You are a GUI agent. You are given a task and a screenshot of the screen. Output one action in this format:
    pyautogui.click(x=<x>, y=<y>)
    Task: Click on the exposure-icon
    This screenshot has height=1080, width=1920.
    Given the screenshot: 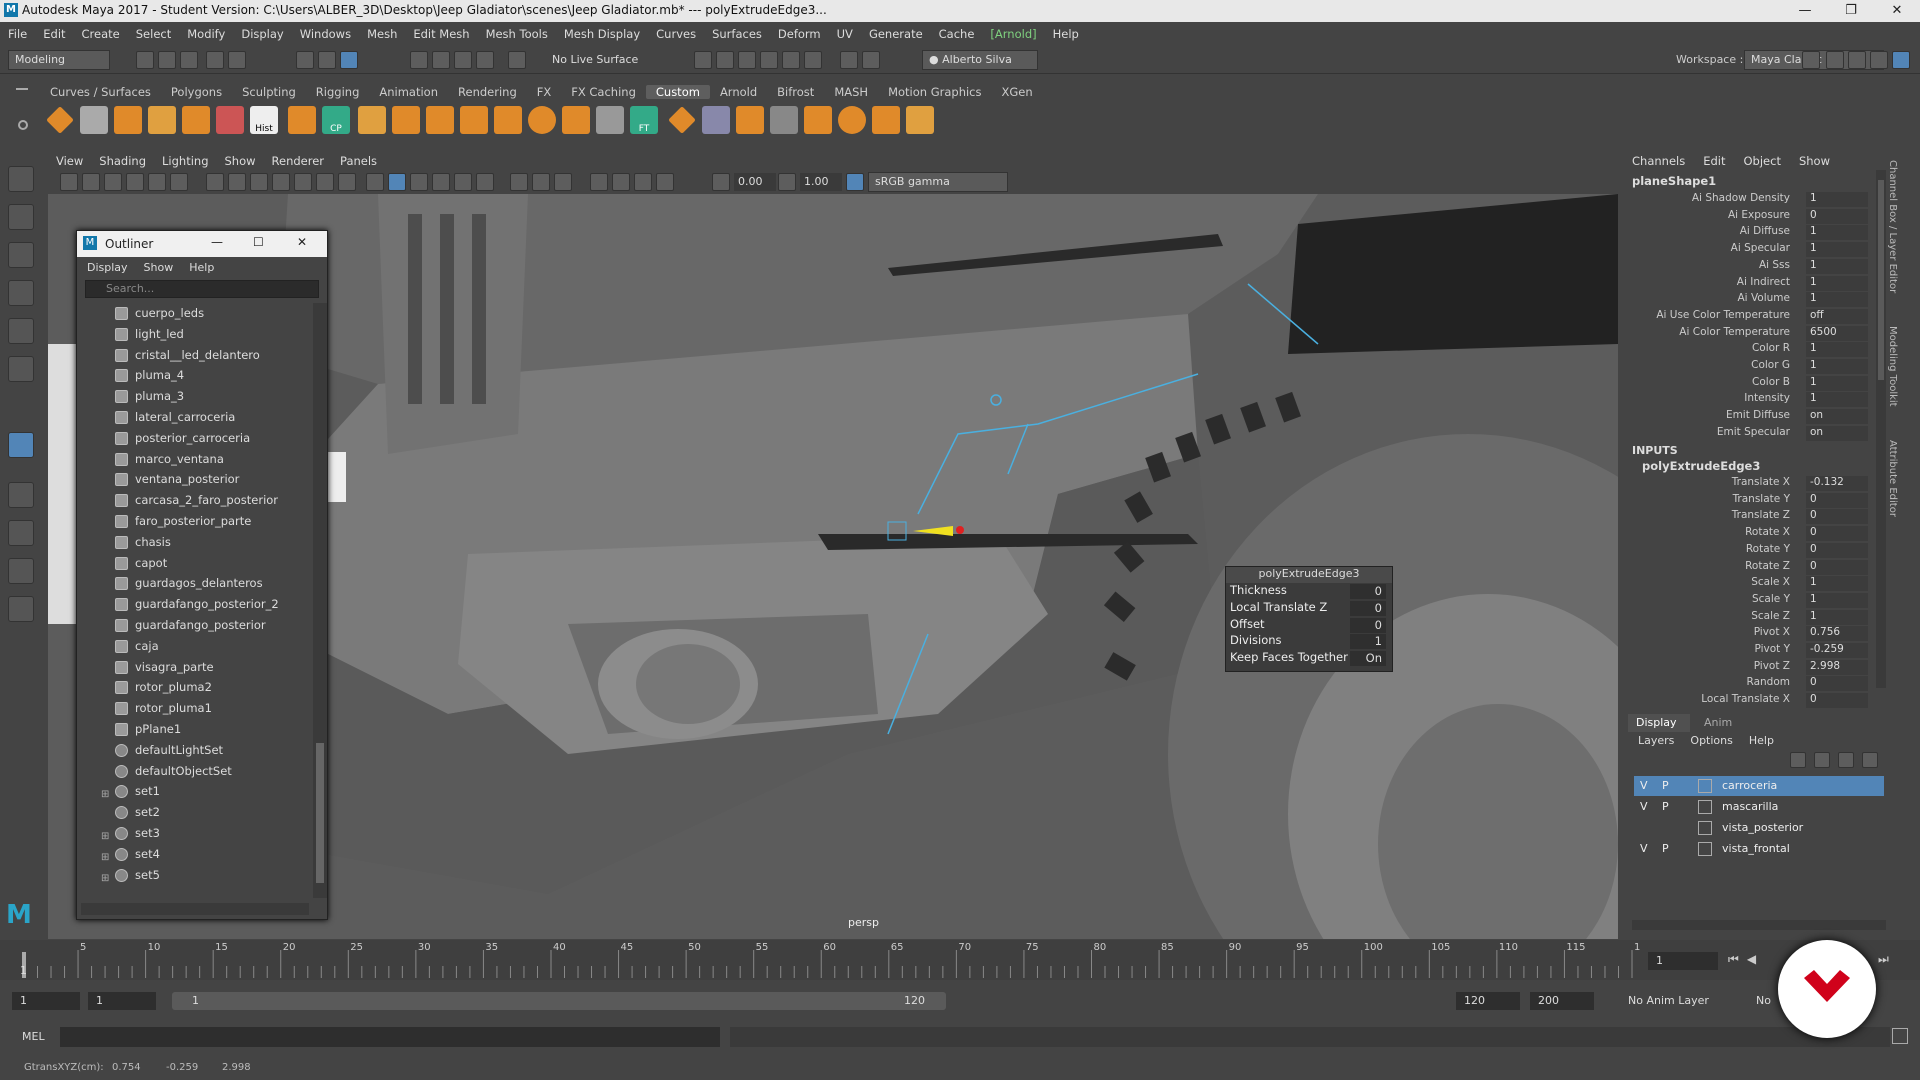 What is the action you would take?
    pyautogui.click(x=721, y=182)
    